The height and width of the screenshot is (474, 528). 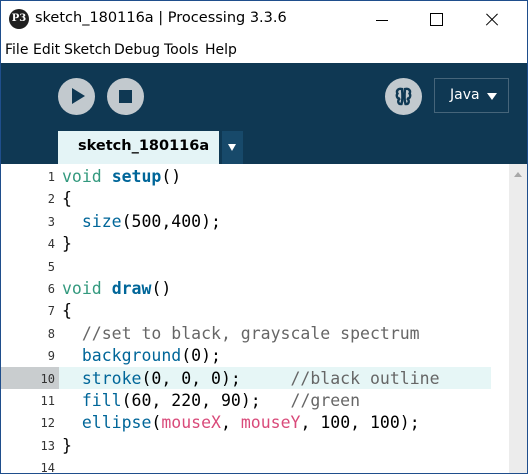 What do you see at coordinates (264, 51) in the screenshot?
I see `menu-bar: File Edit Sketch Debug Tools Help` at bounding box center [264, 51].